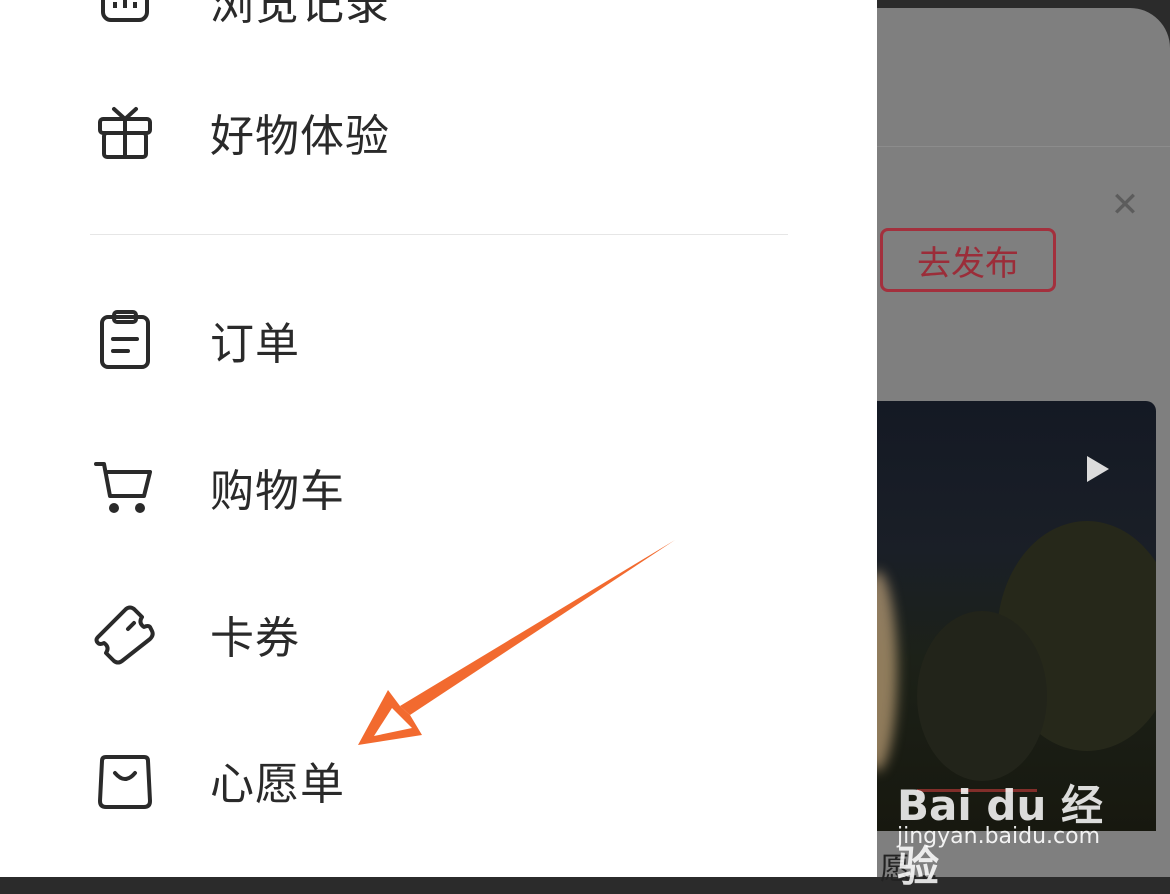 This screenshot has width=1170, height=894. I want to click on watermark-url: jingyan.baidu.com, so click(999, 836).